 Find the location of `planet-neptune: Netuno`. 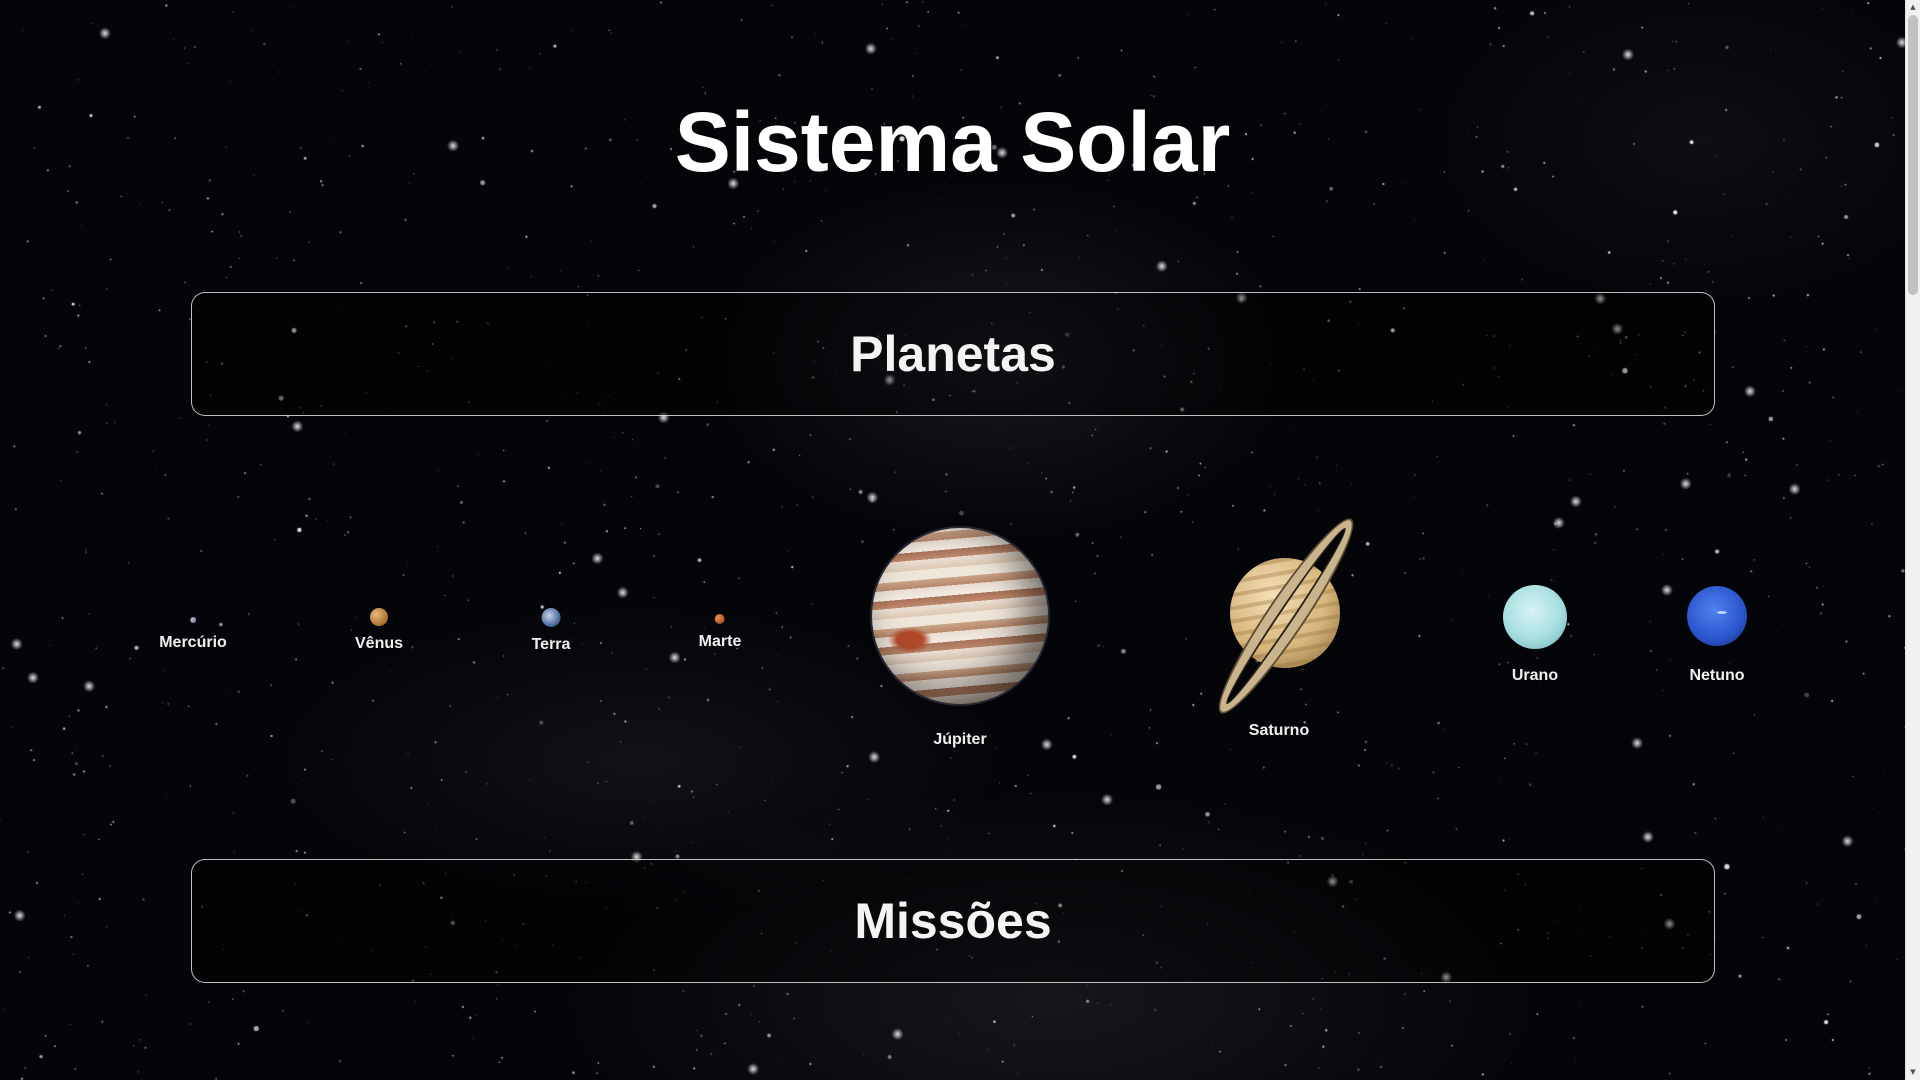

planet-neptune: Netuno is located at coordinates (1717, 636).